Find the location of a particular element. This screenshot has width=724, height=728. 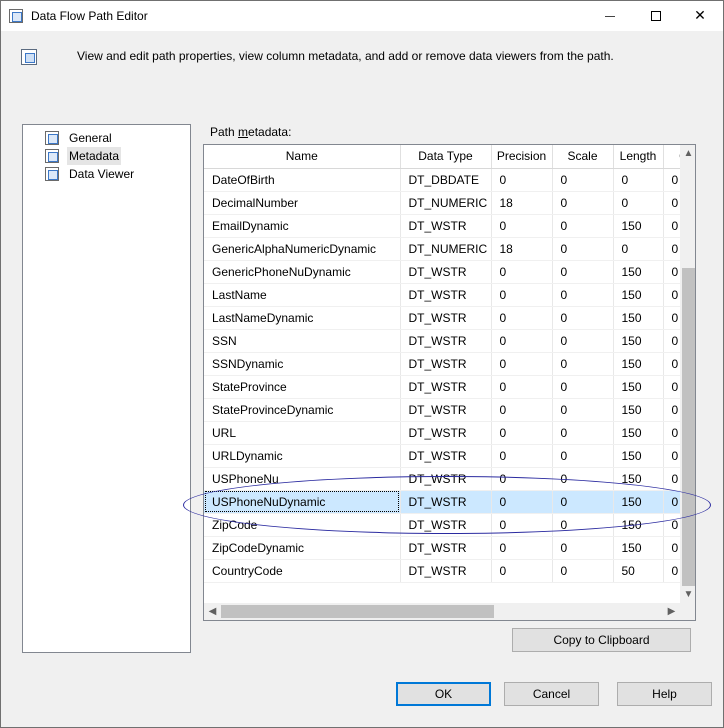

horizontal-scrollbar: ◀ ▶ is located at coordinates (442, 611).